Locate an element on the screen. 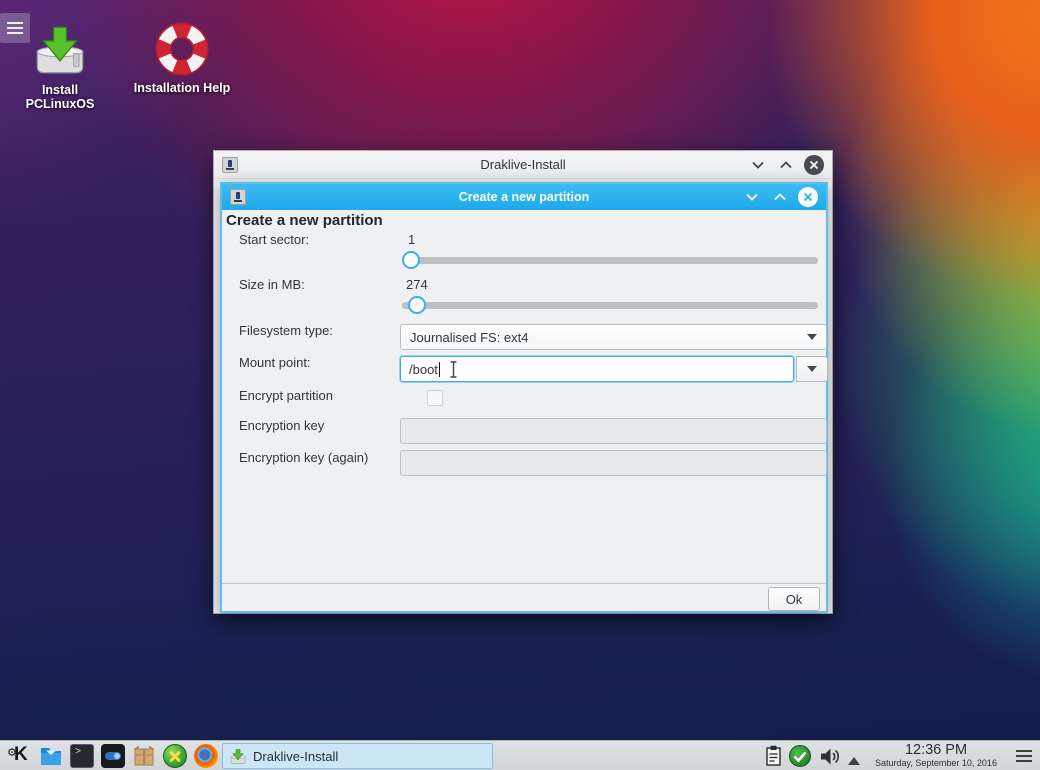 This screenshot has width=1040, height=770. mount-point-value: /boot is located at coordinates (423, 369).